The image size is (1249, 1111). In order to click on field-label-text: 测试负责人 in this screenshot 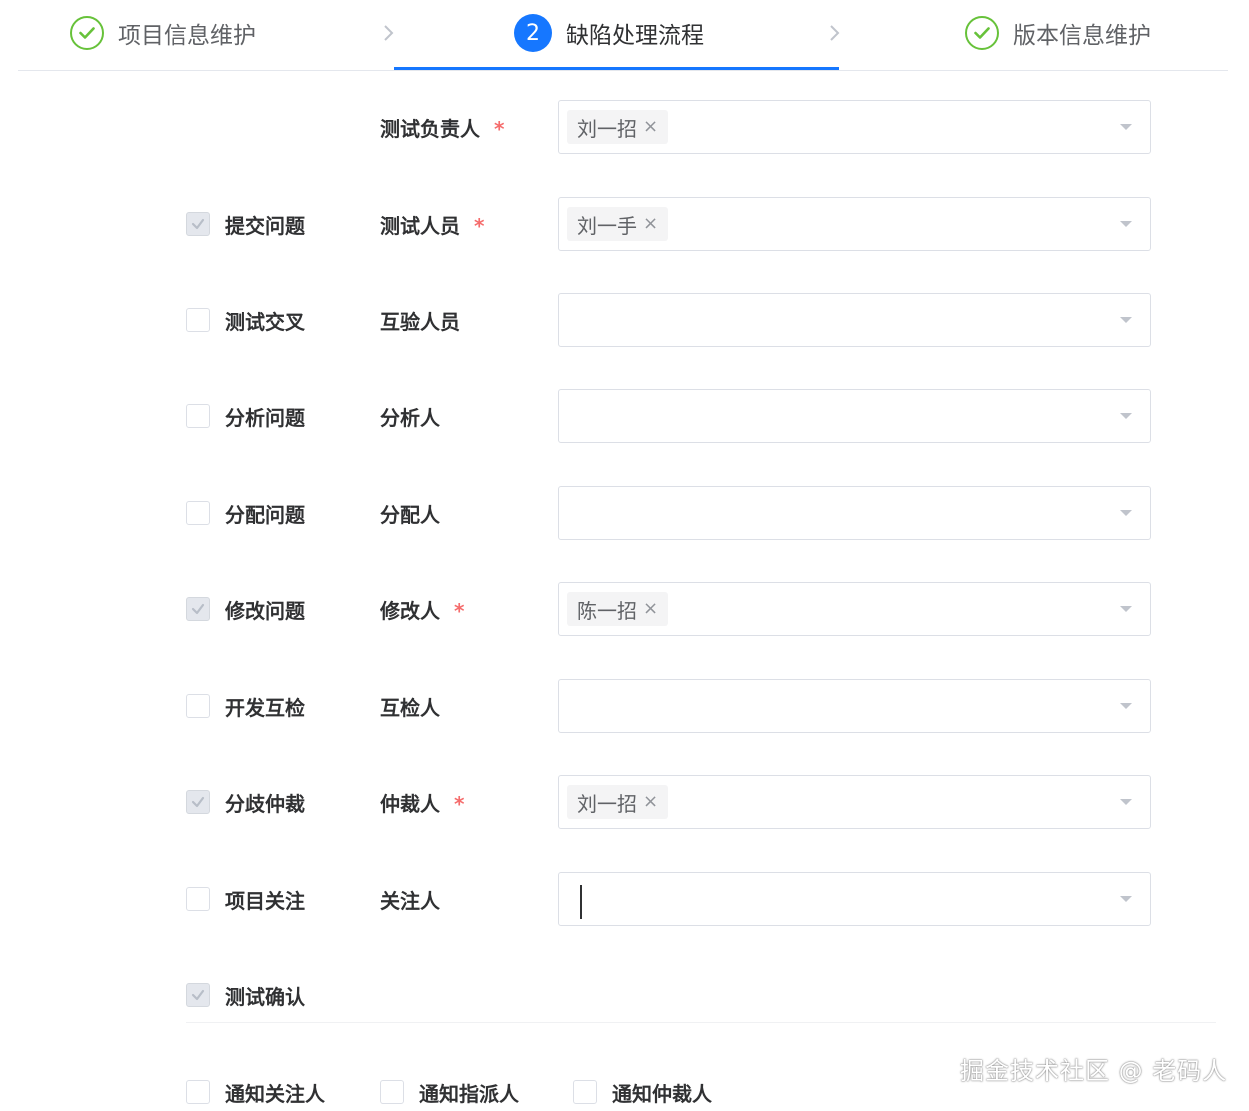, I will do `click(430, 129)`.